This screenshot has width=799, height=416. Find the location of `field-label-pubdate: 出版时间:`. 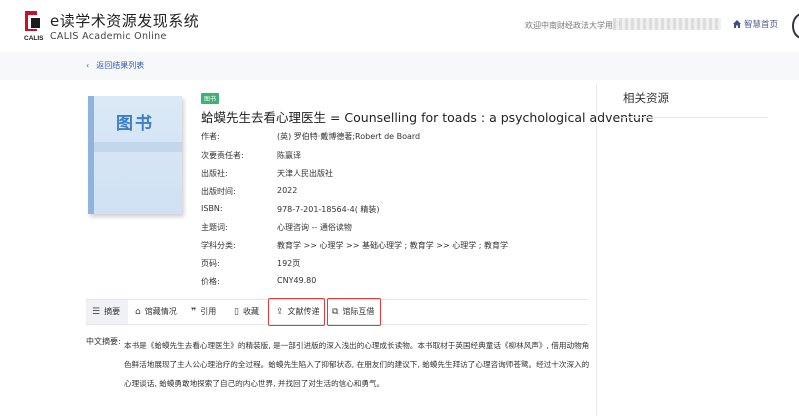

field-label-pubdate: 出版时间: is located at coordinates (218, 191).